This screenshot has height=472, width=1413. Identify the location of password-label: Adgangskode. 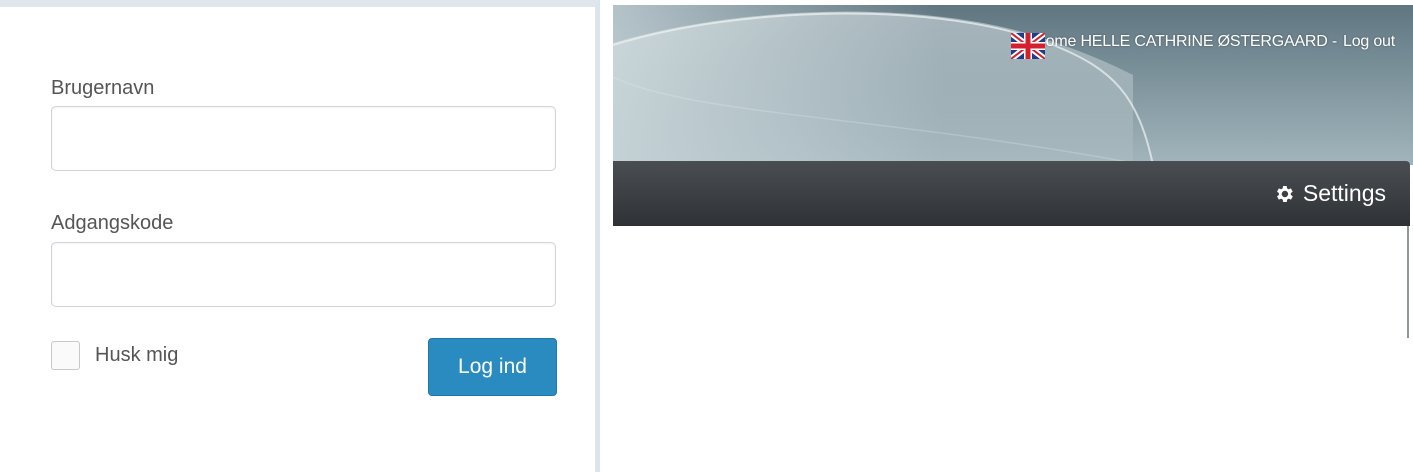
(112, 223).